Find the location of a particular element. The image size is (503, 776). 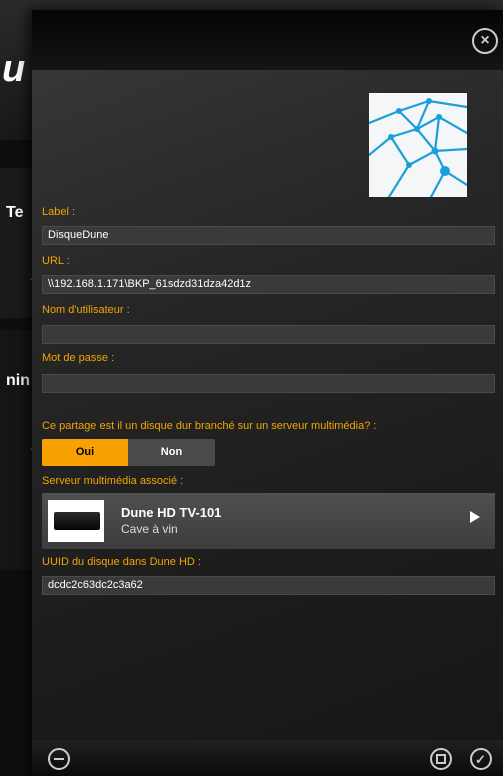

toggle-no-button: Non is located at coordinates (171, 452).